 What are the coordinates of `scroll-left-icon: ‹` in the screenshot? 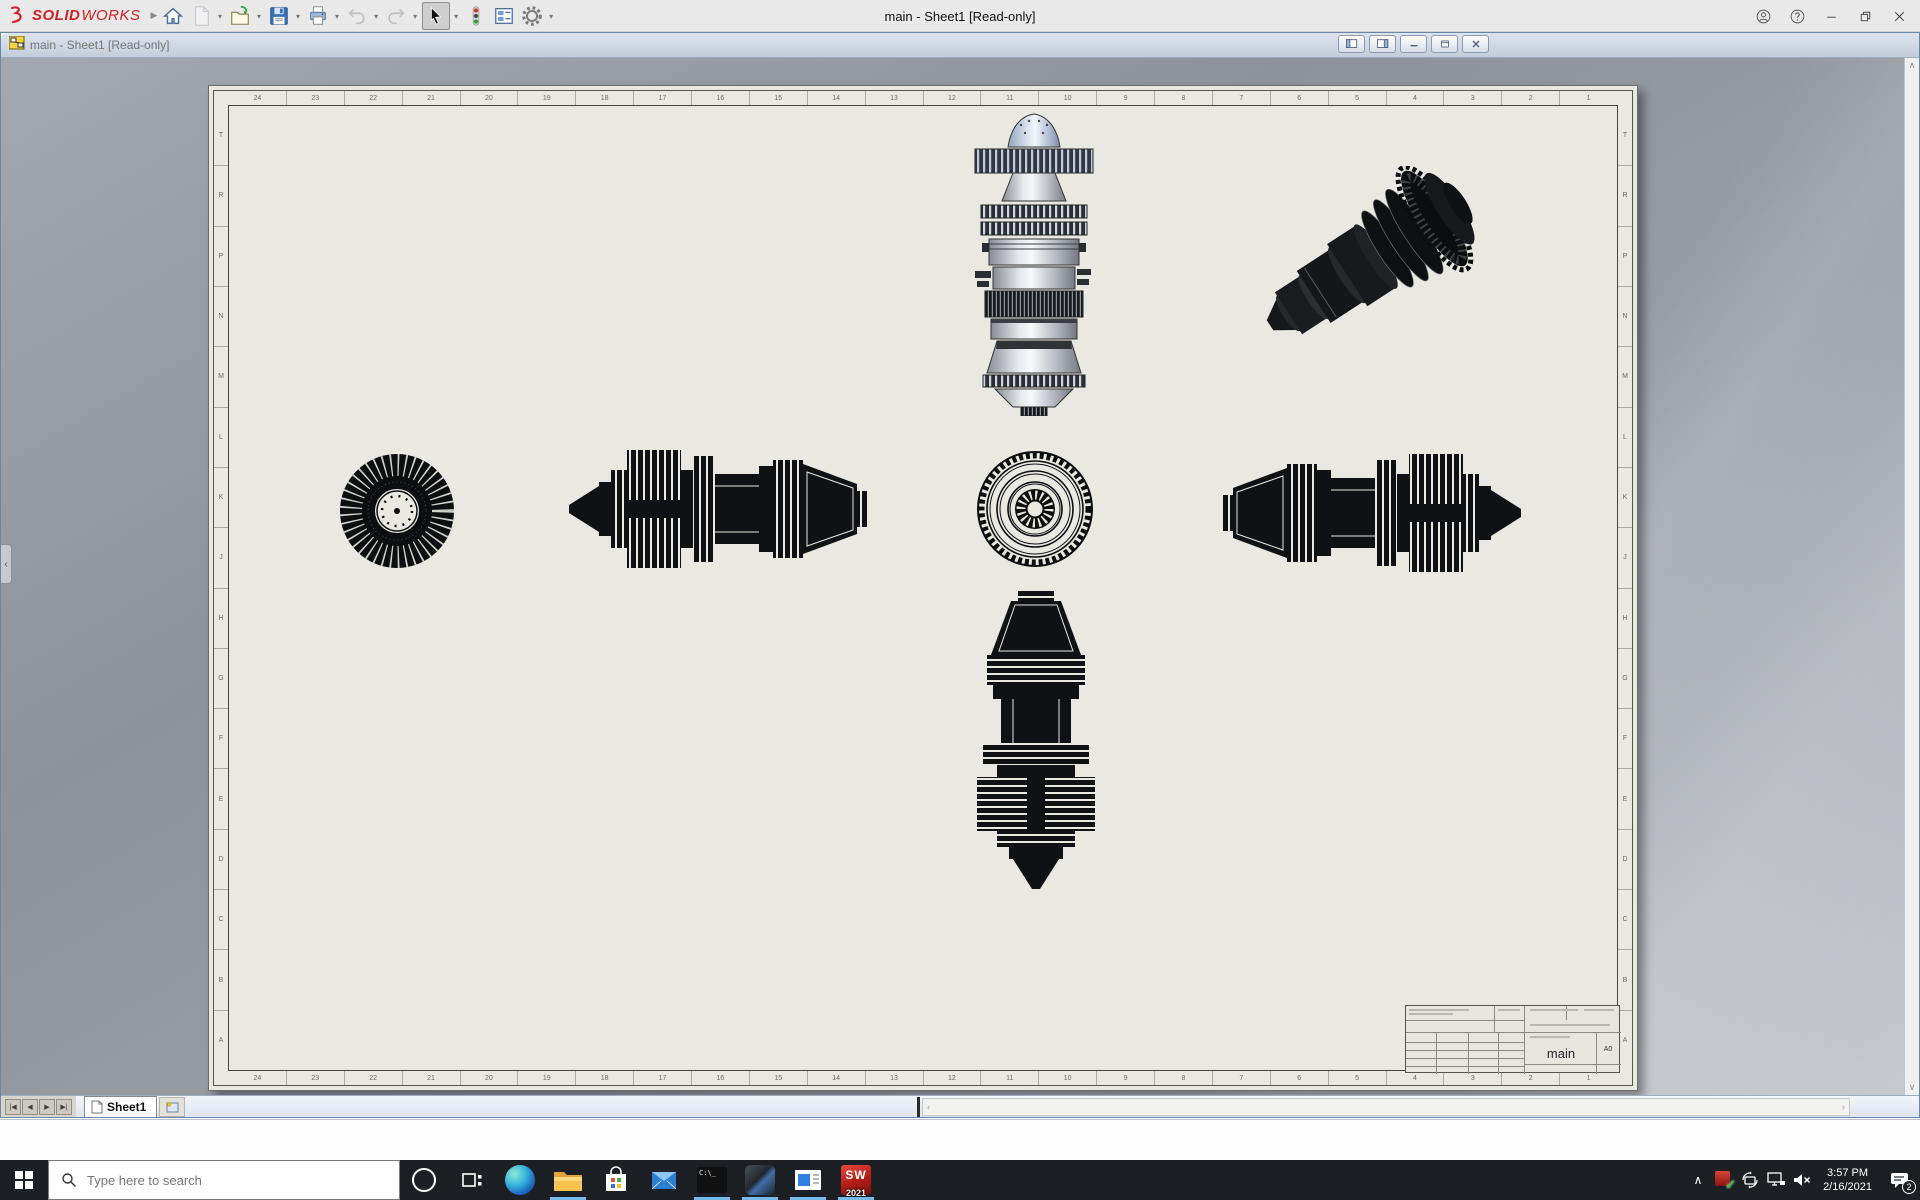 It's located at (928, 1107).